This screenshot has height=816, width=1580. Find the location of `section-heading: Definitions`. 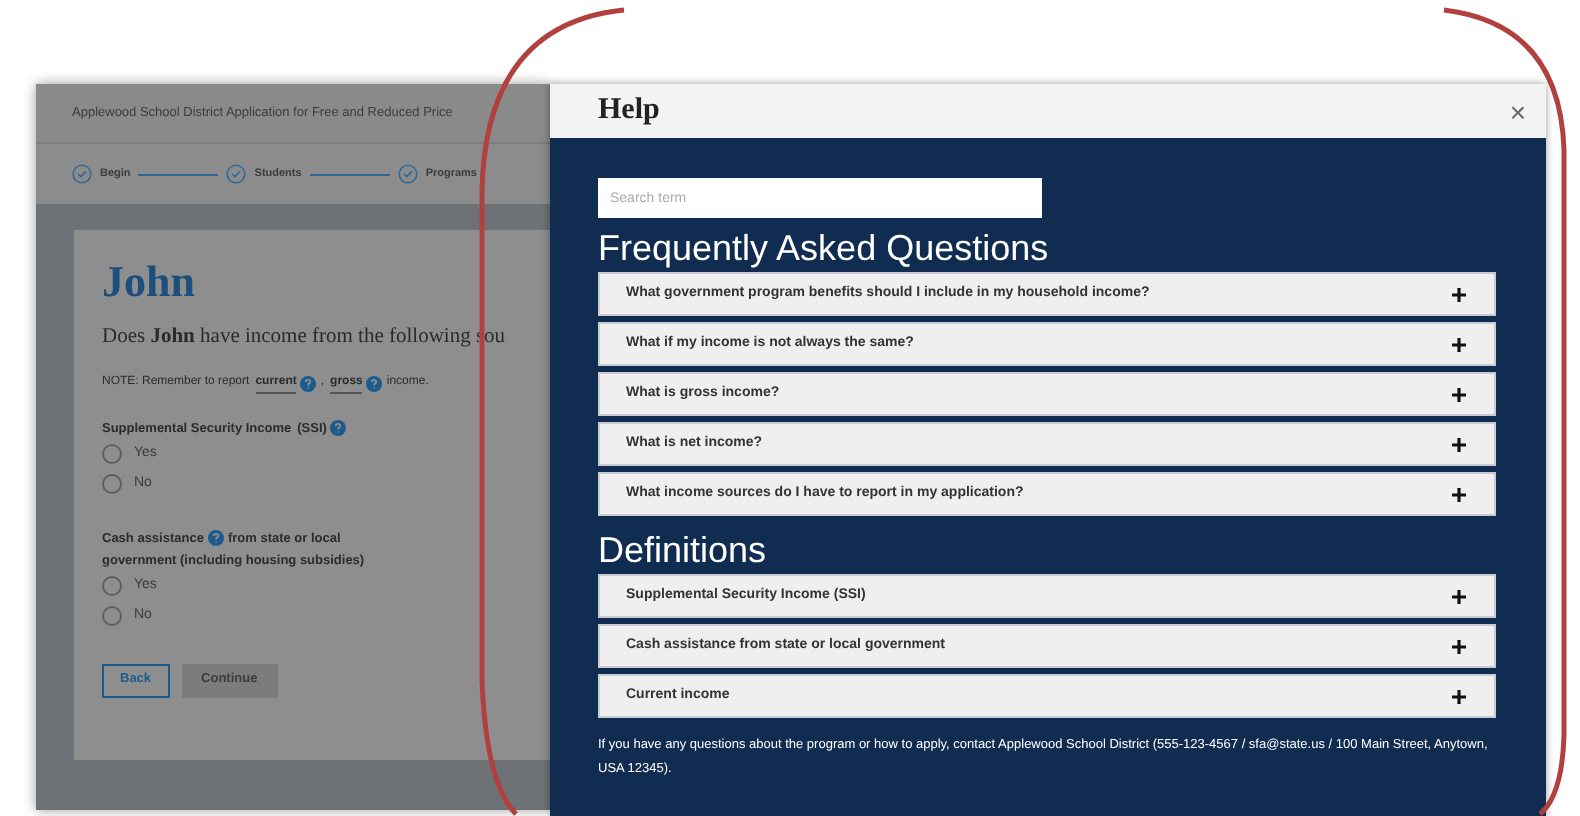

section-heading: Definitions is located at coordinates (683, 550).